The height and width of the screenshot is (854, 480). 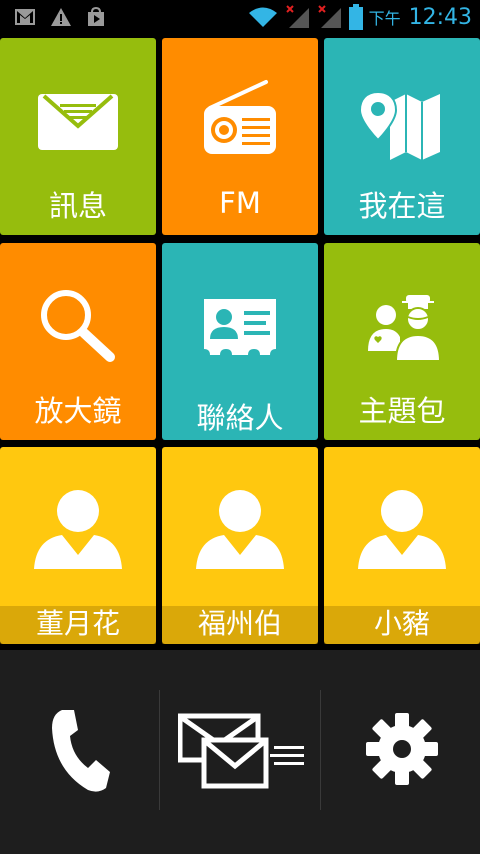 I want to click on messages-icon, so click(x=241, y=751).